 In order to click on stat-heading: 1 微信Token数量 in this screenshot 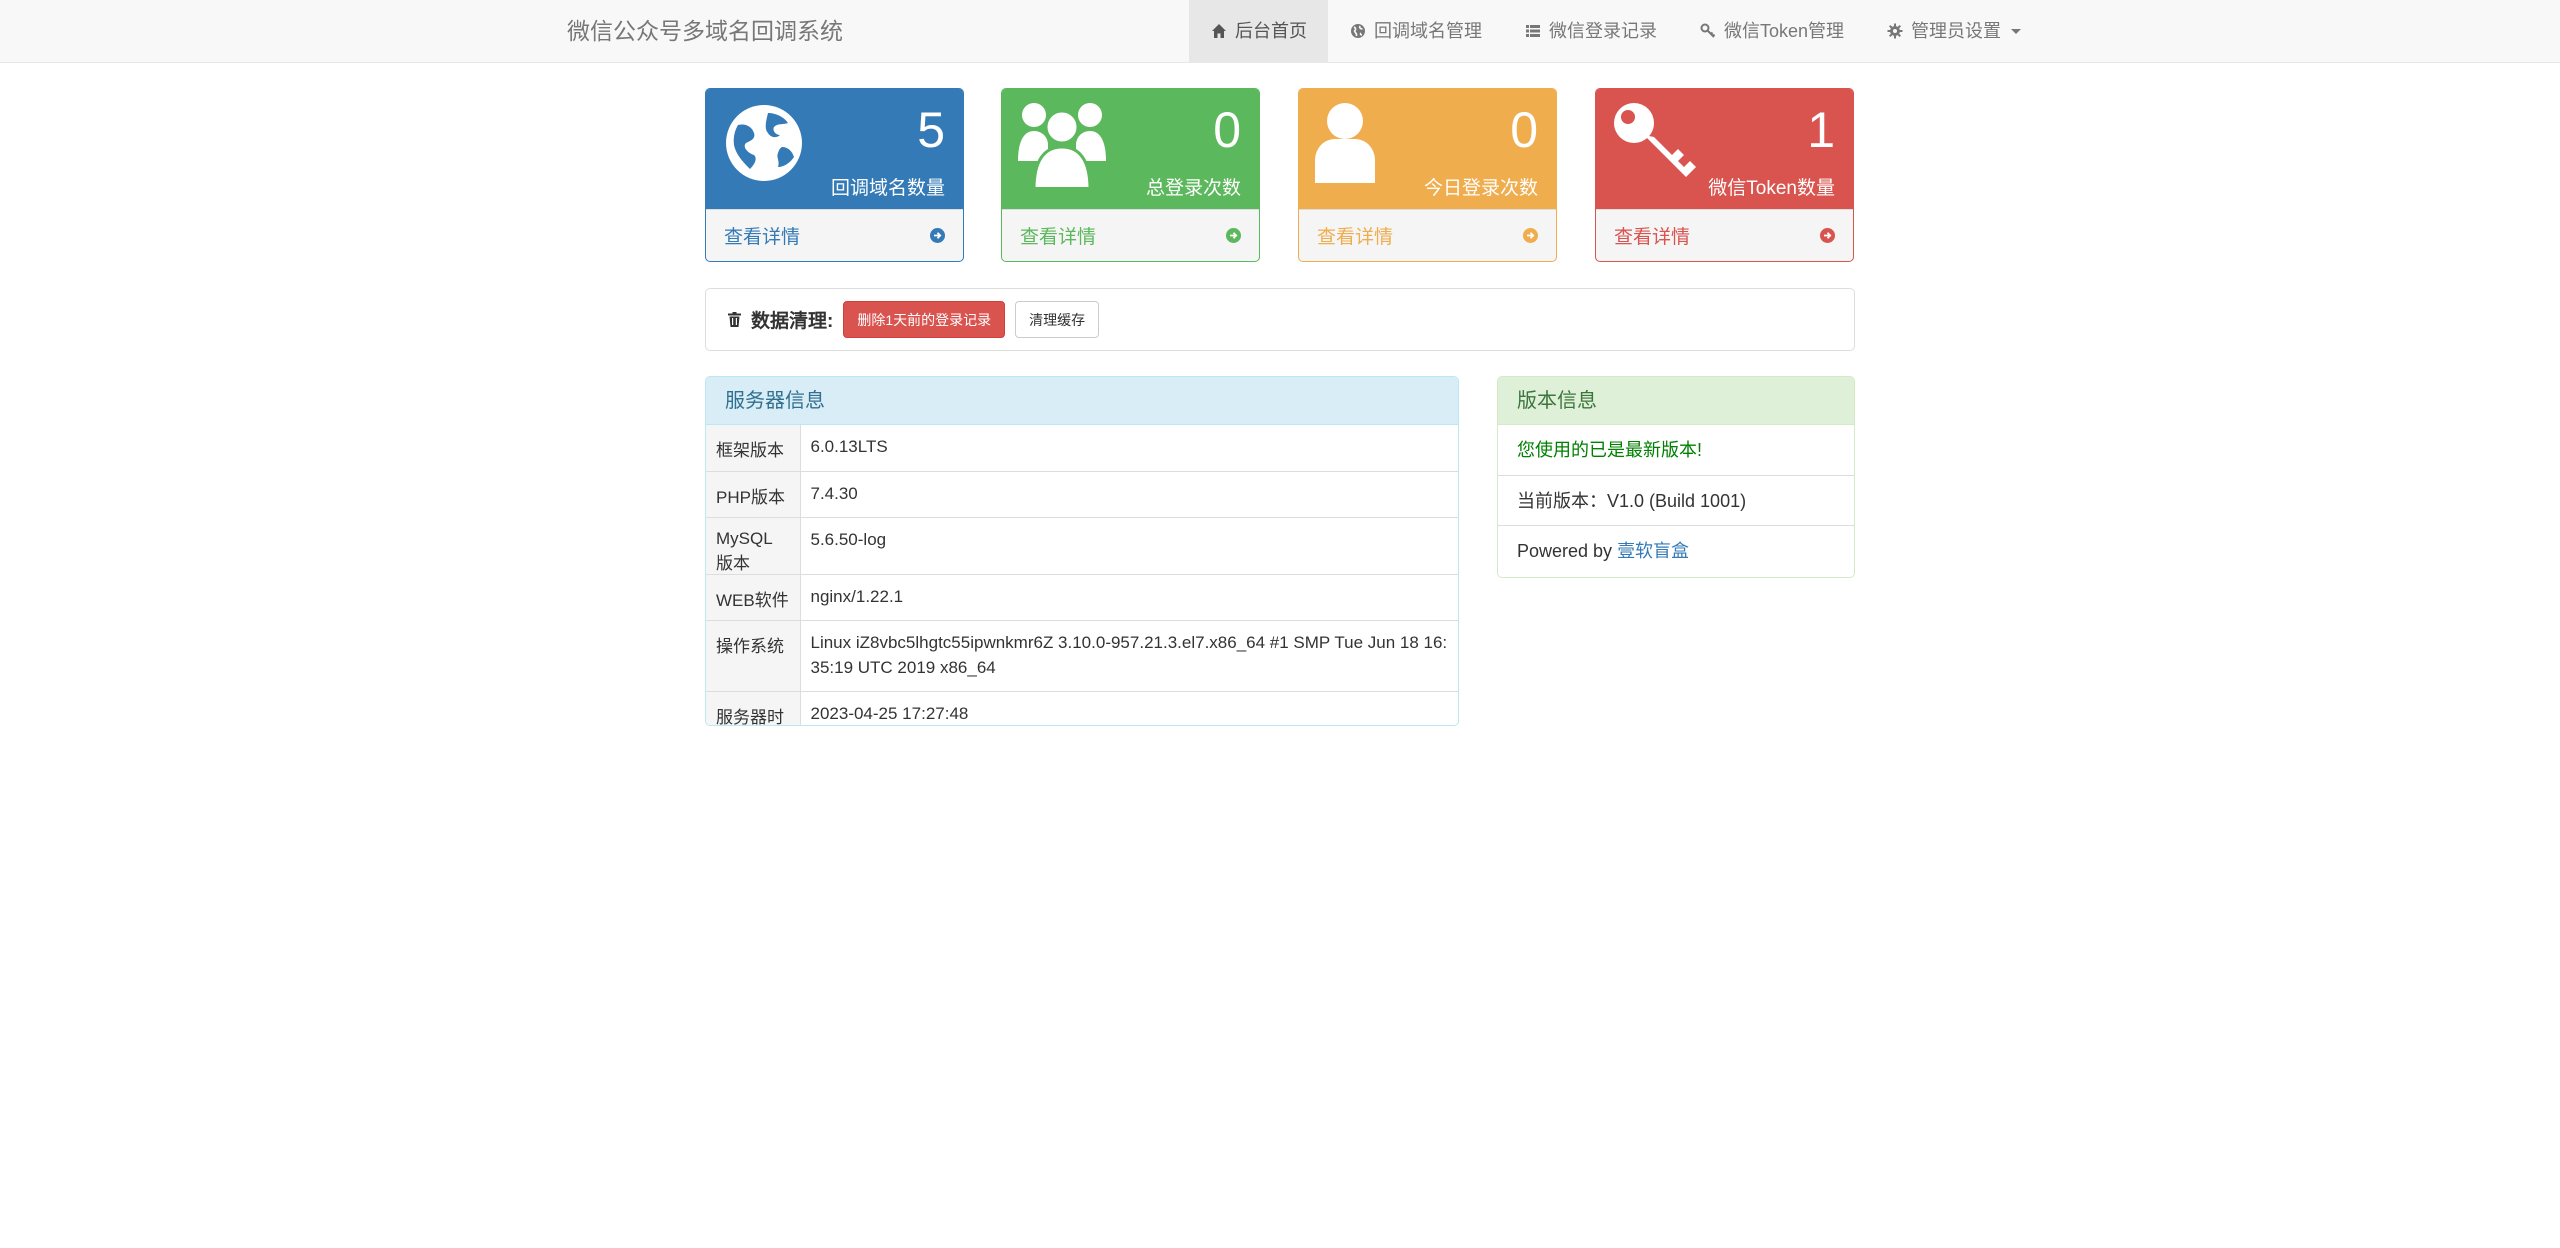, I will do `click(1724, 149)`.